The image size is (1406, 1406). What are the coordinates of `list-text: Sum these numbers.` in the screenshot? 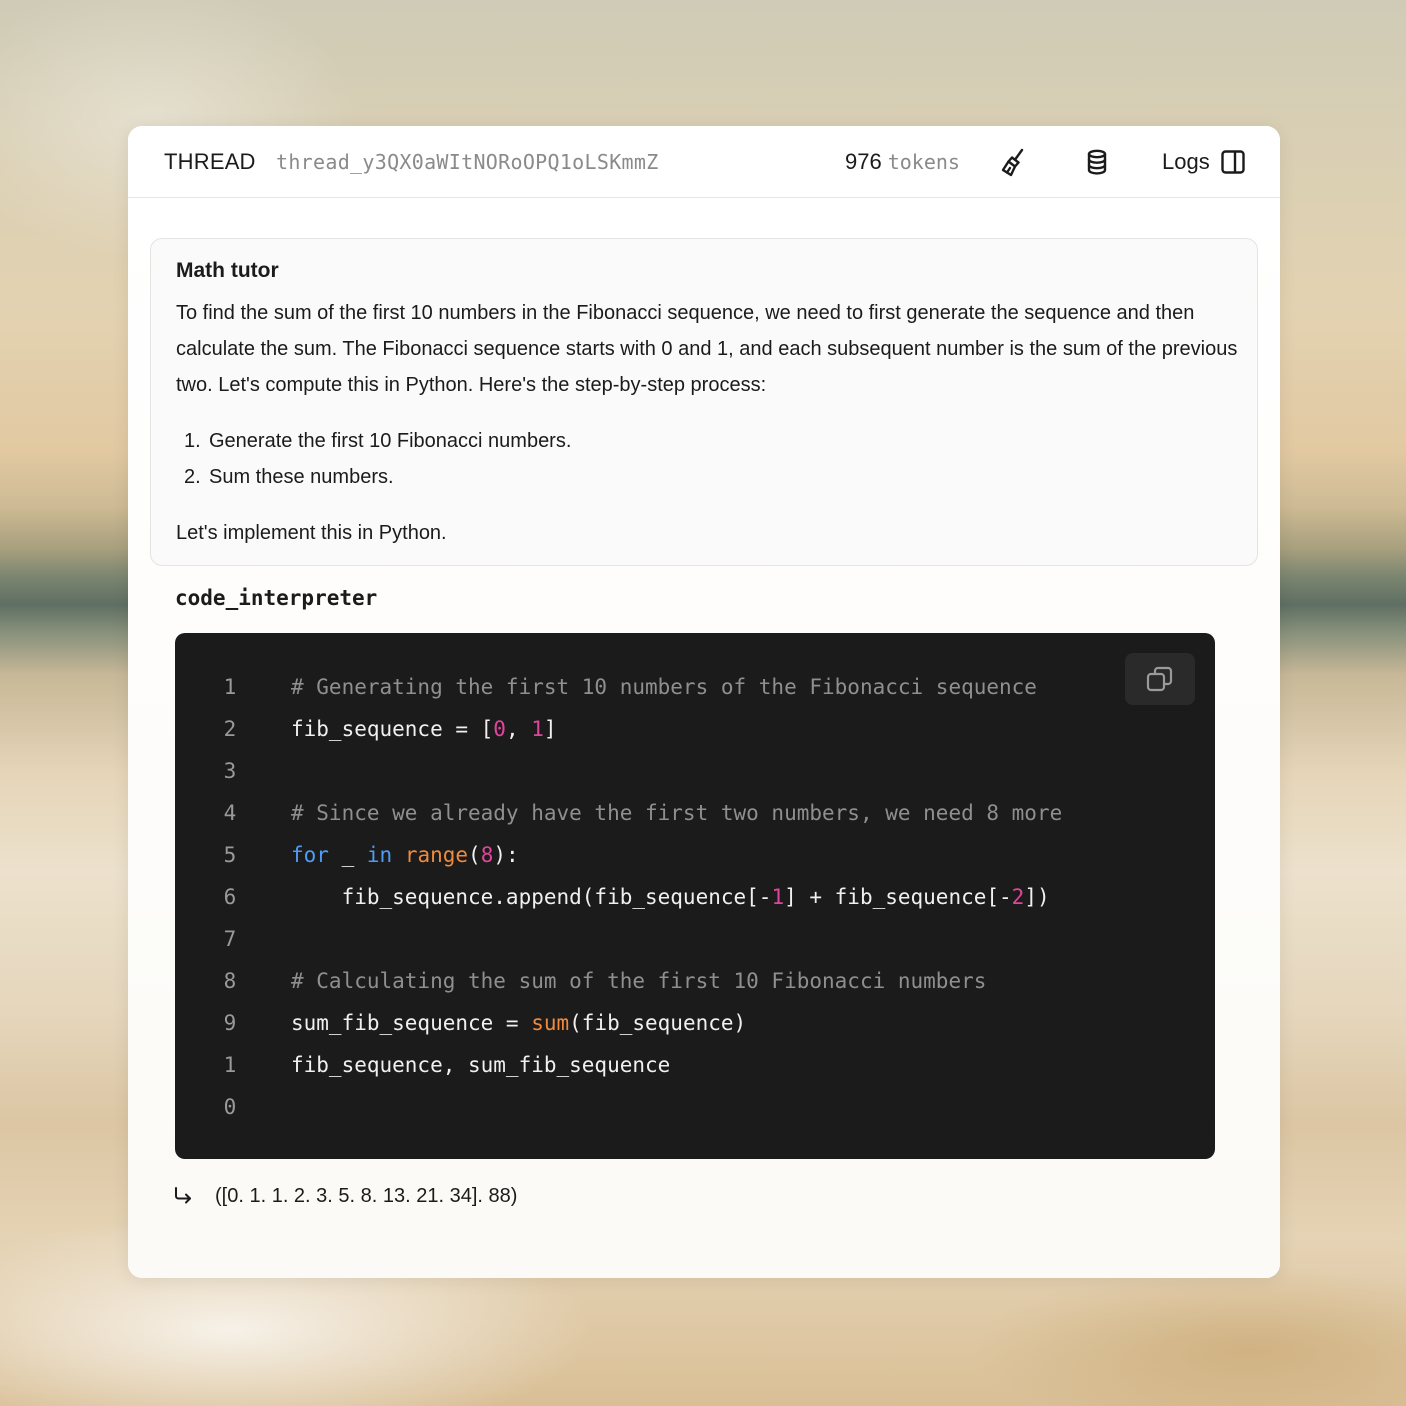 It's located at (301, 477).